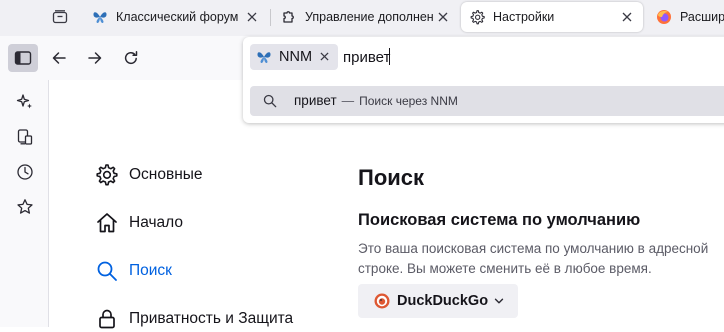 This screenshot has width=724, height=332. Describe the element at coordinates (443, 301) in the screenshot. I see `default-engine-label: DuckDuckGo` at that location.